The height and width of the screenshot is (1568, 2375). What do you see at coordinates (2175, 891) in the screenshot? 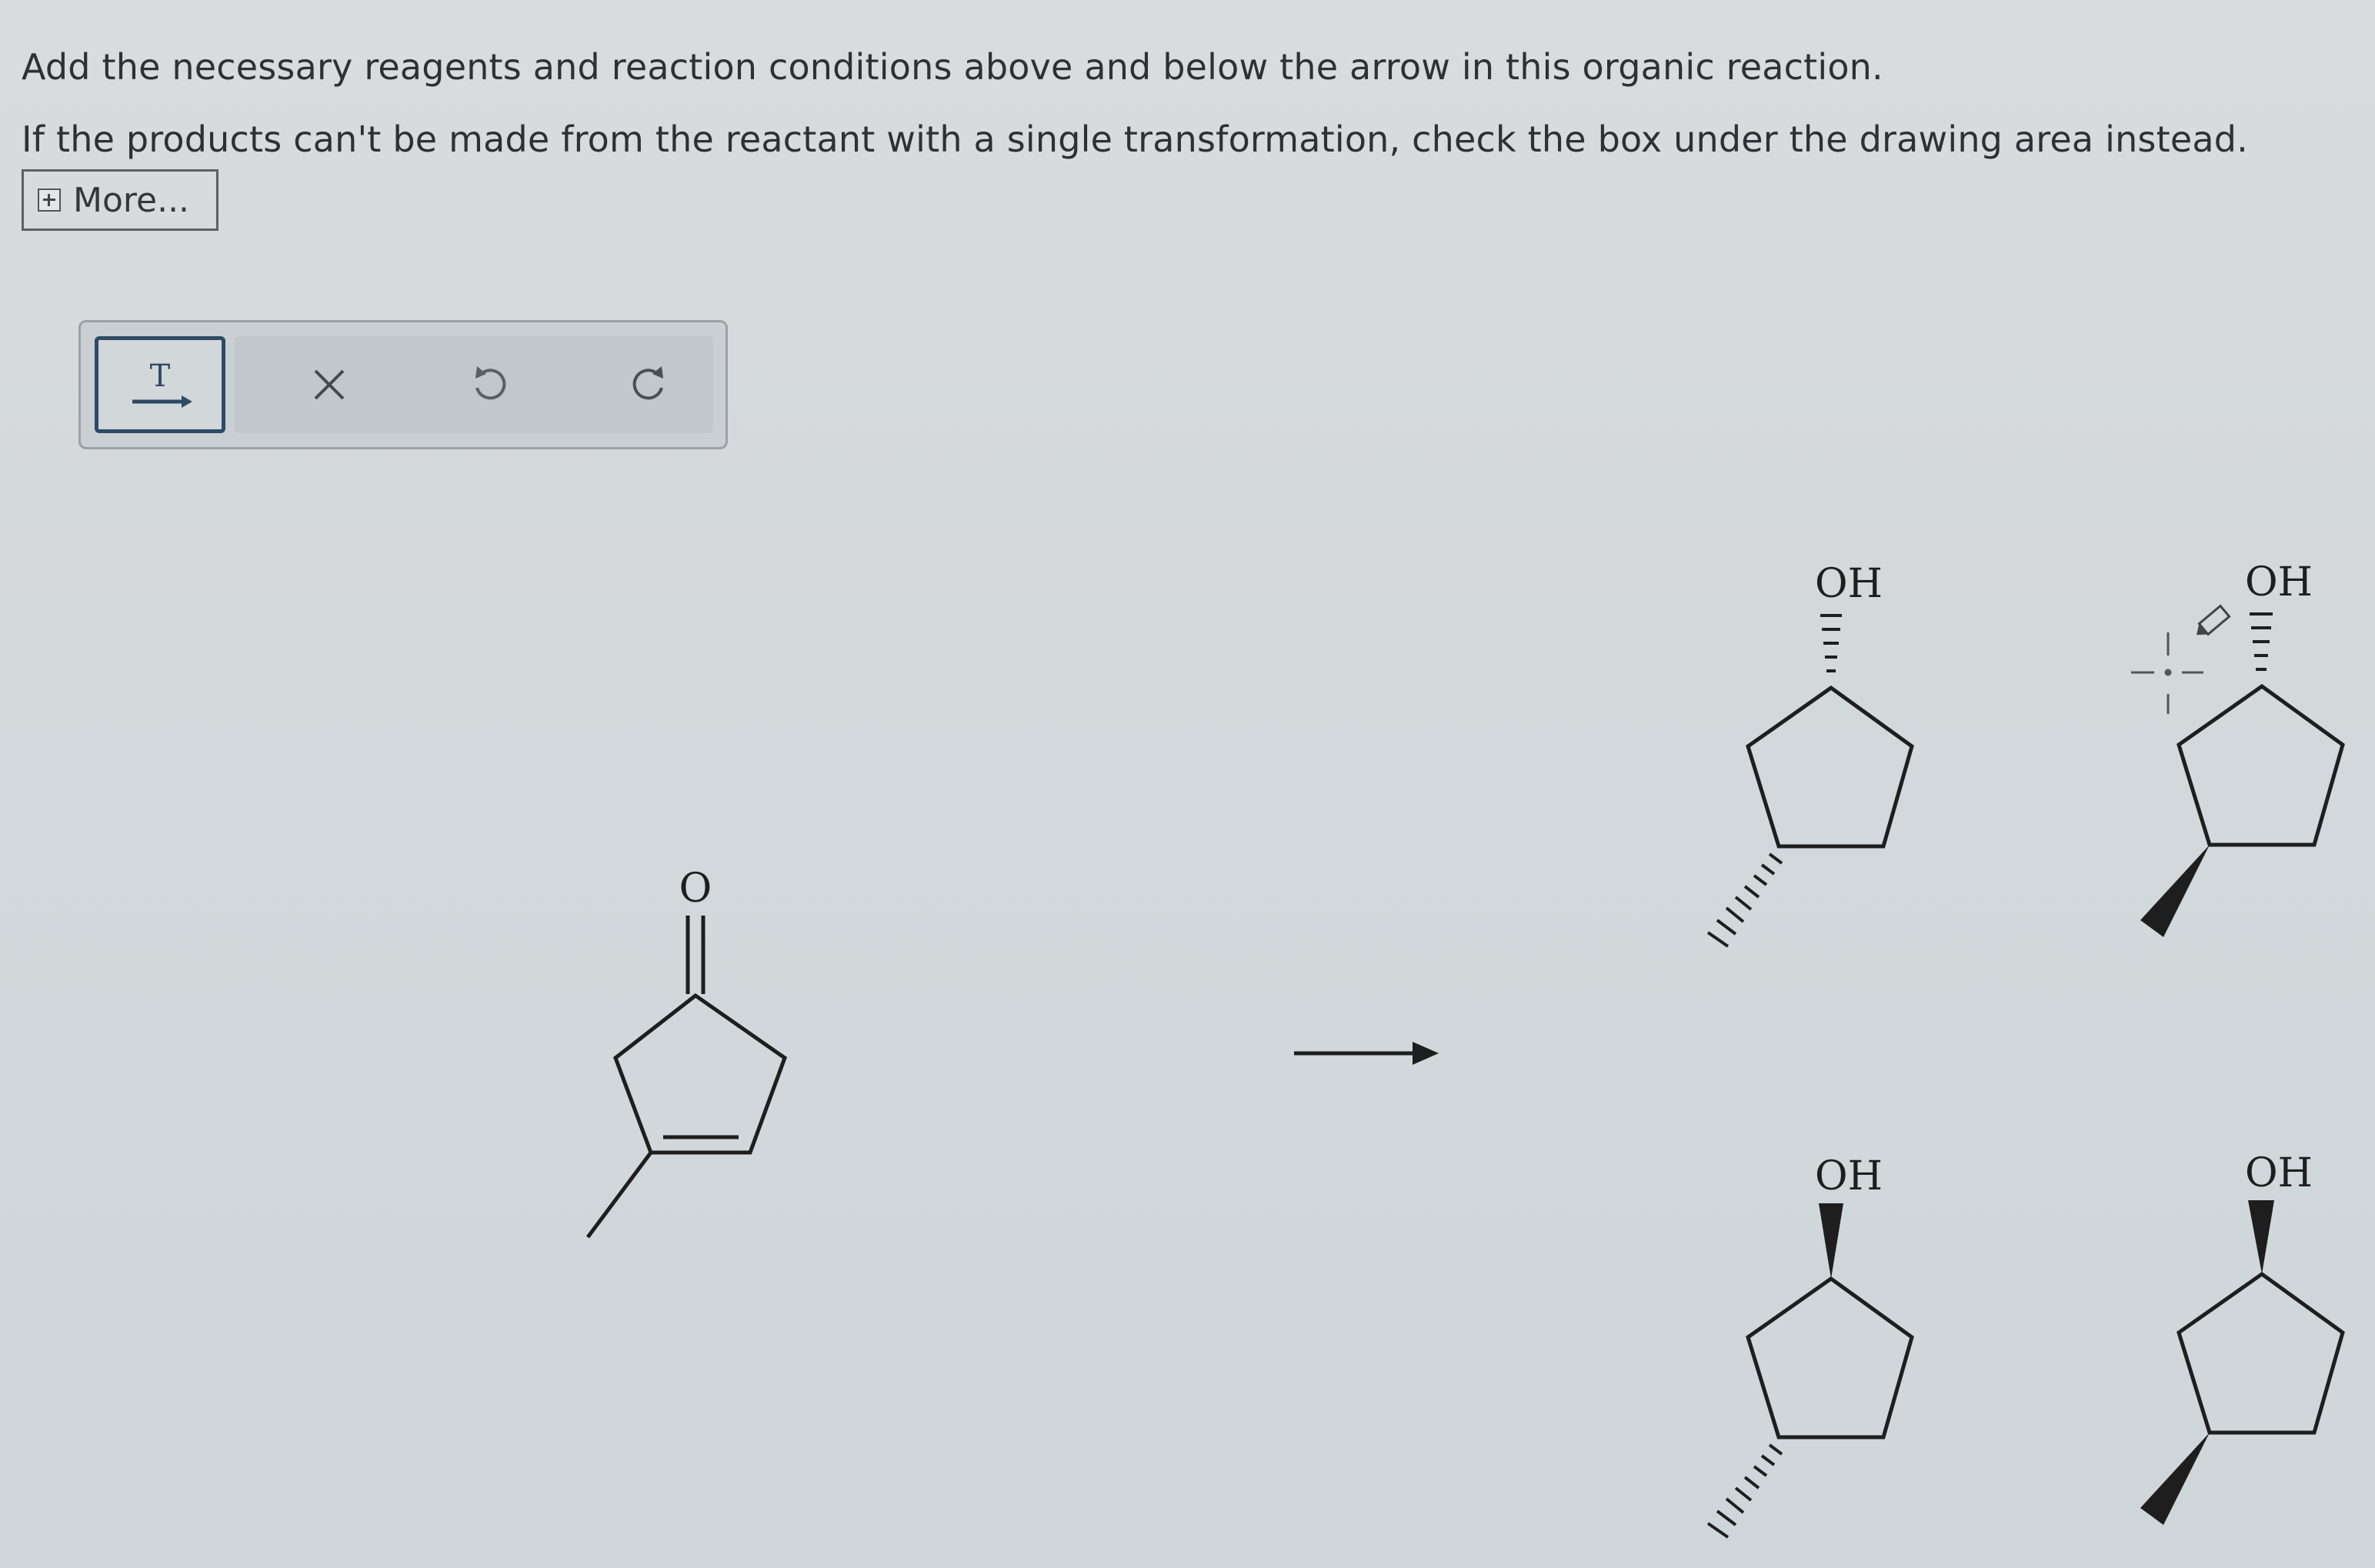
I see `product-2-wedge-methyl` at bounding box center [2175, 891].